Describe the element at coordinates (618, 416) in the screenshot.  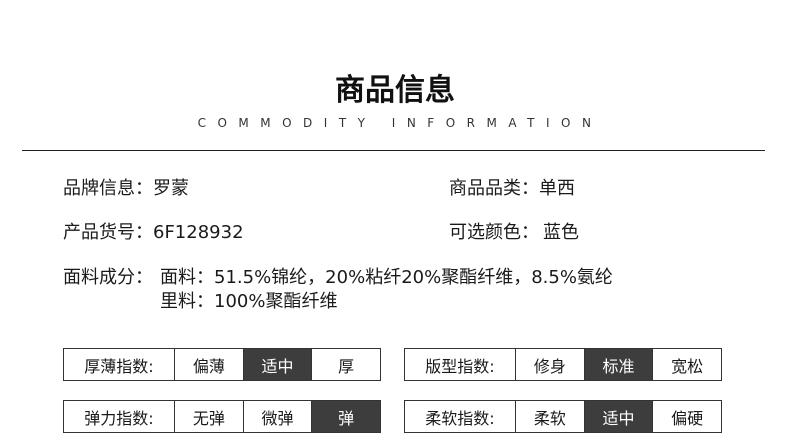
I see `softness-option: 适中` at that location.